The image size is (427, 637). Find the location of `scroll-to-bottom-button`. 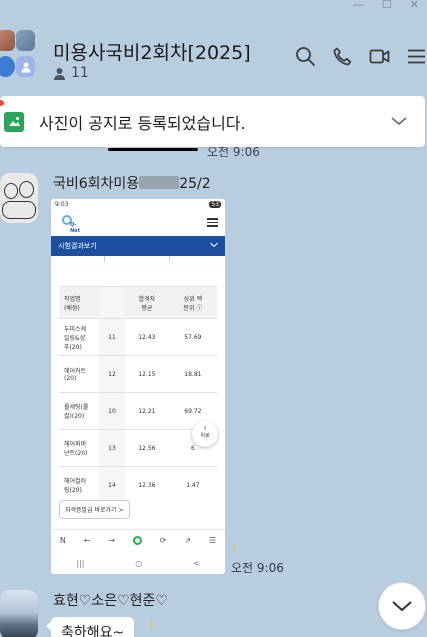

scroll-to-bottom-button is located at coordinates (402, 606).